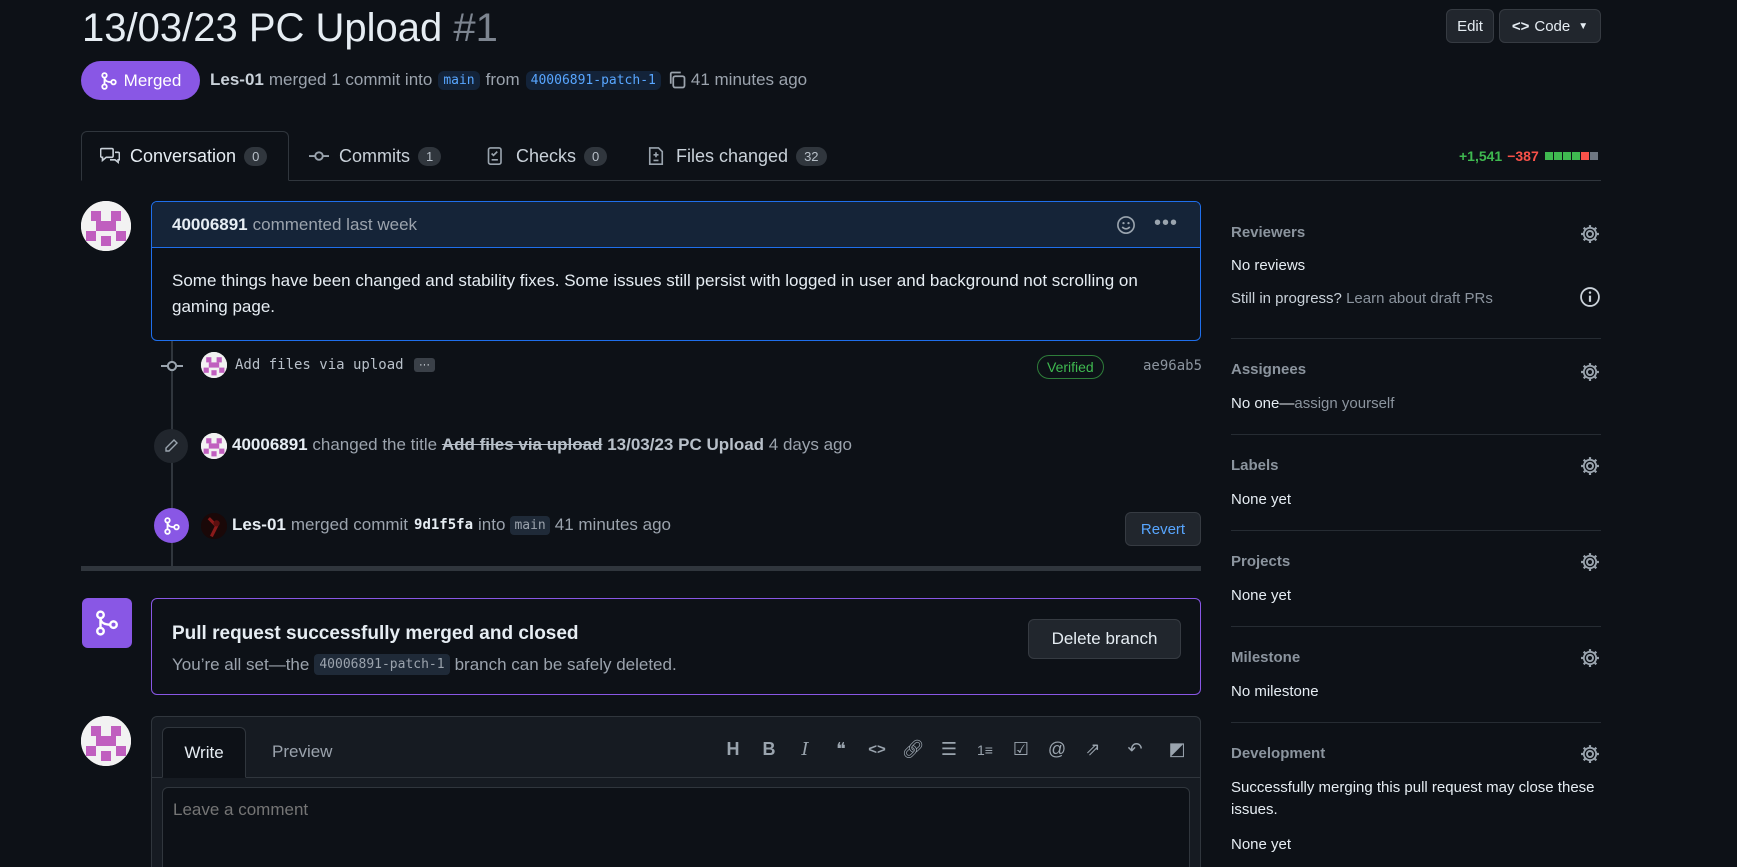 This screenshot has width=1737, height=867. Describe the element at coordinates (547, 156) in the screenshot. I see `tab-checks: Checks 0` at that location.